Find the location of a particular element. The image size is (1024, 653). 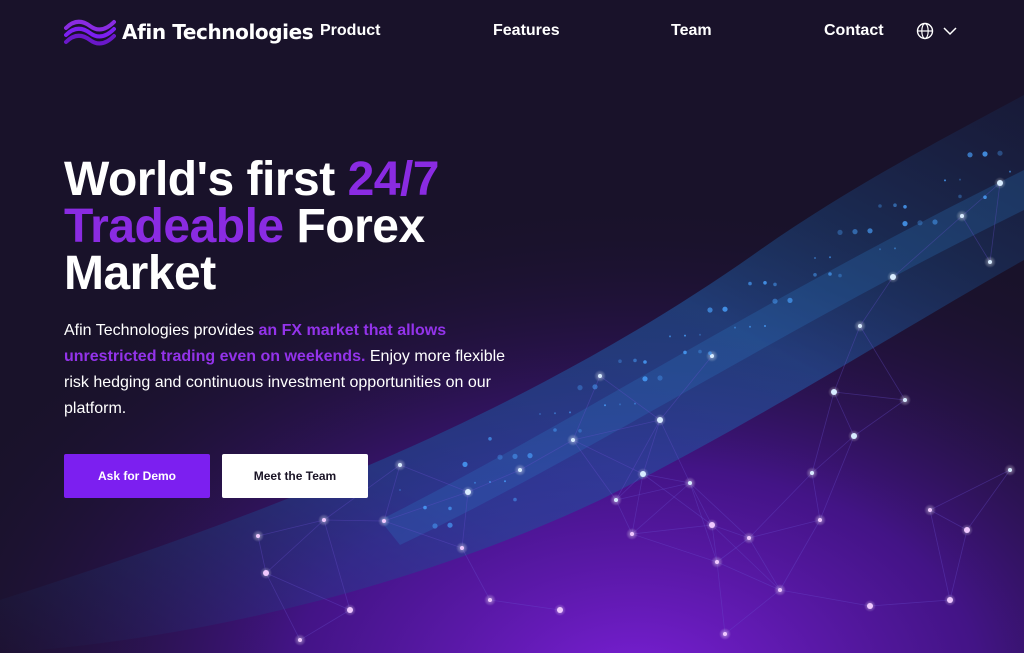

chevron-down-icon is located at coordinates (950, 31).